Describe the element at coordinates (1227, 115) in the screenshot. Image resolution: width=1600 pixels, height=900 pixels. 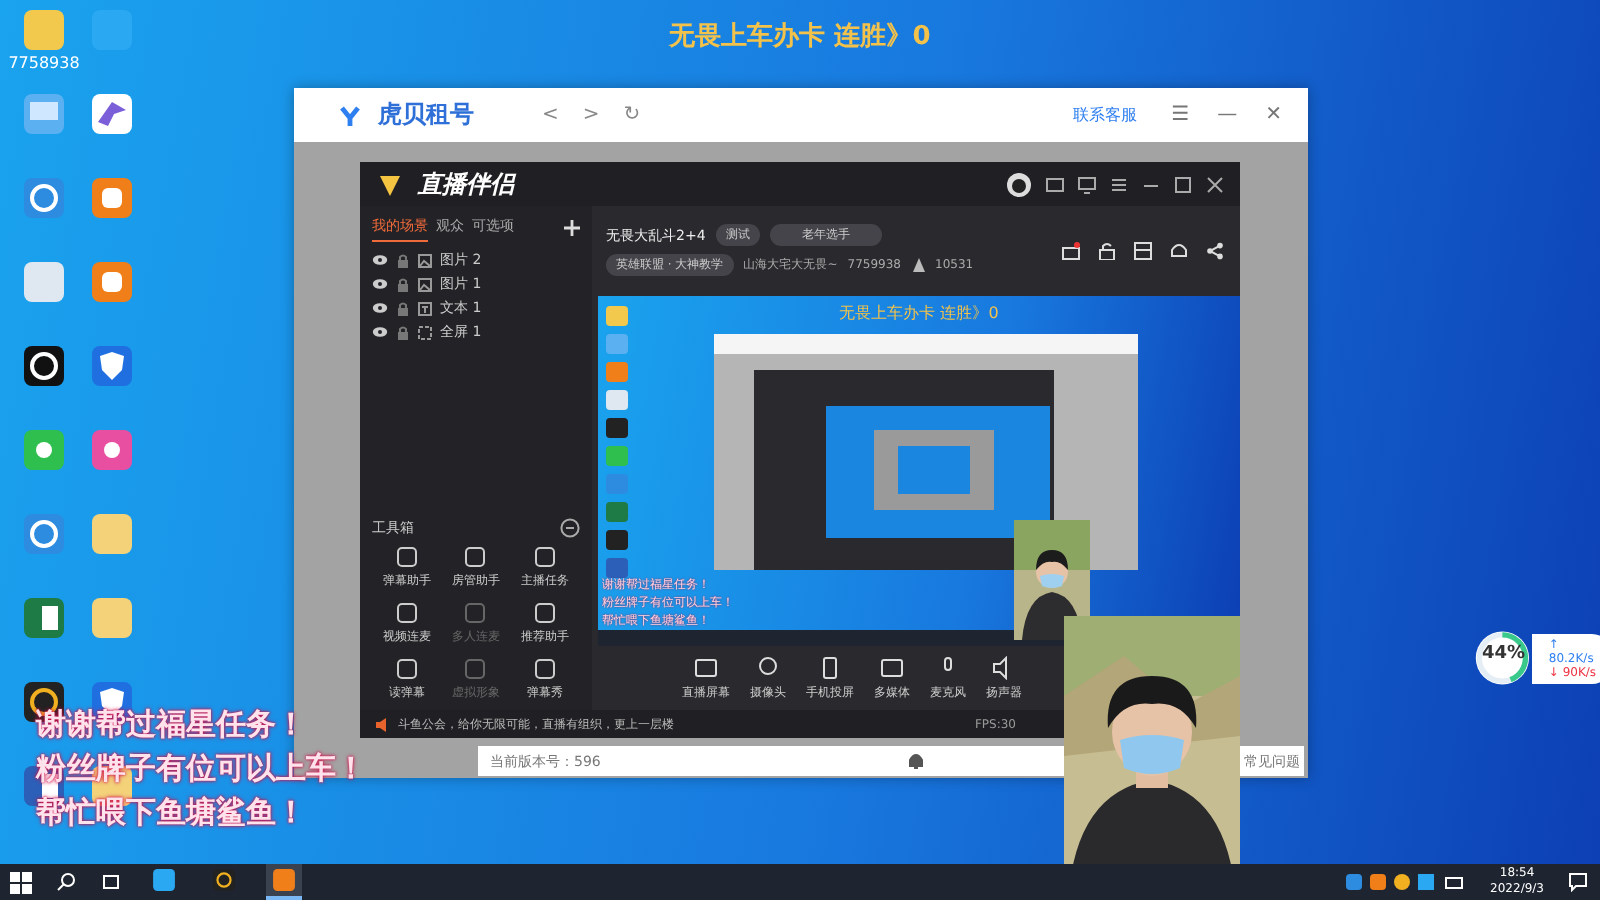
I see `window-control-button: —` at that location.